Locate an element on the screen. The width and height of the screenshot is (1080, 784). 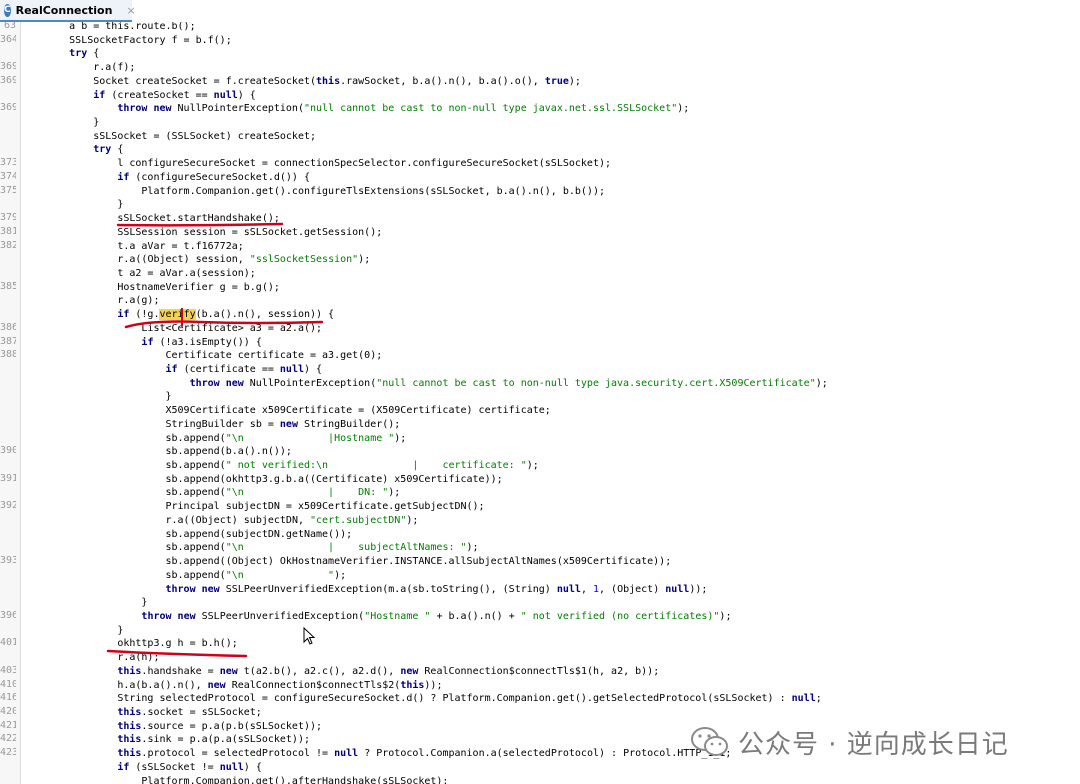
code-token: Object is located at coordinates (249, 562).